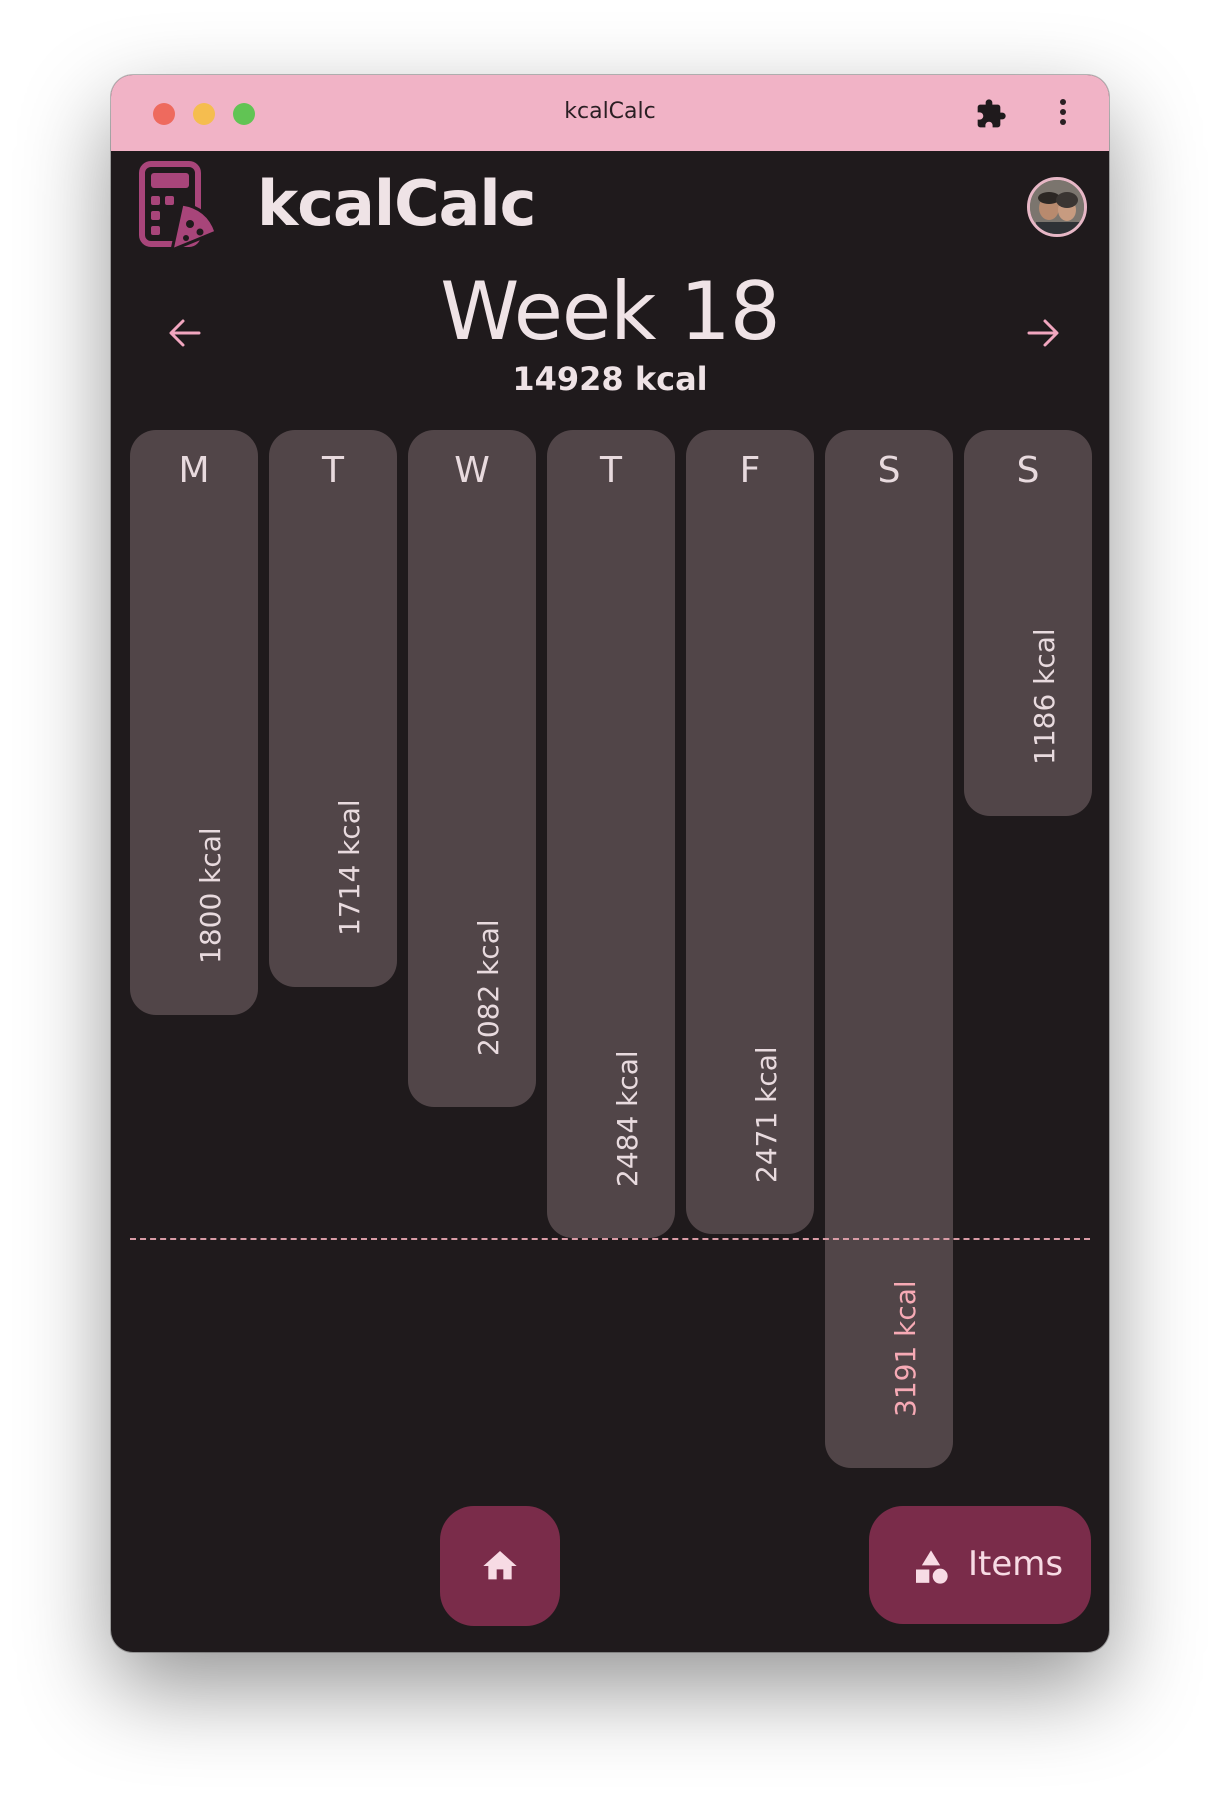  What do you see at coordinates (194, 722) in the screenshot?
I see `day-bar-monday: M 1800 kcal` at bounding box center [194, 722].